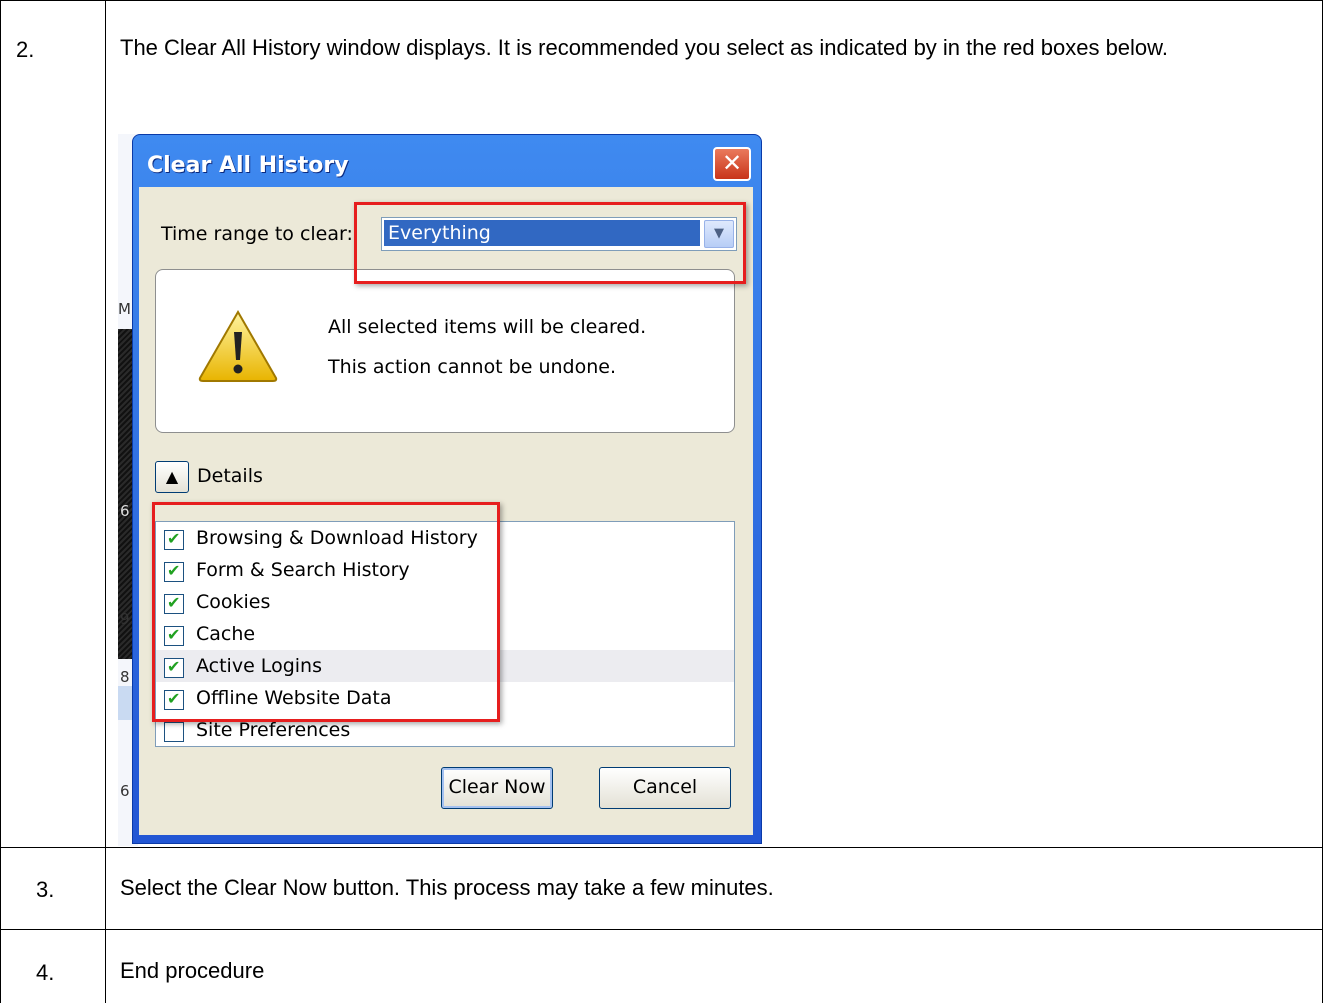  Describe the element at coordinates (192, 970) in the screenshot. I see `step-text: End procedure` at that location.